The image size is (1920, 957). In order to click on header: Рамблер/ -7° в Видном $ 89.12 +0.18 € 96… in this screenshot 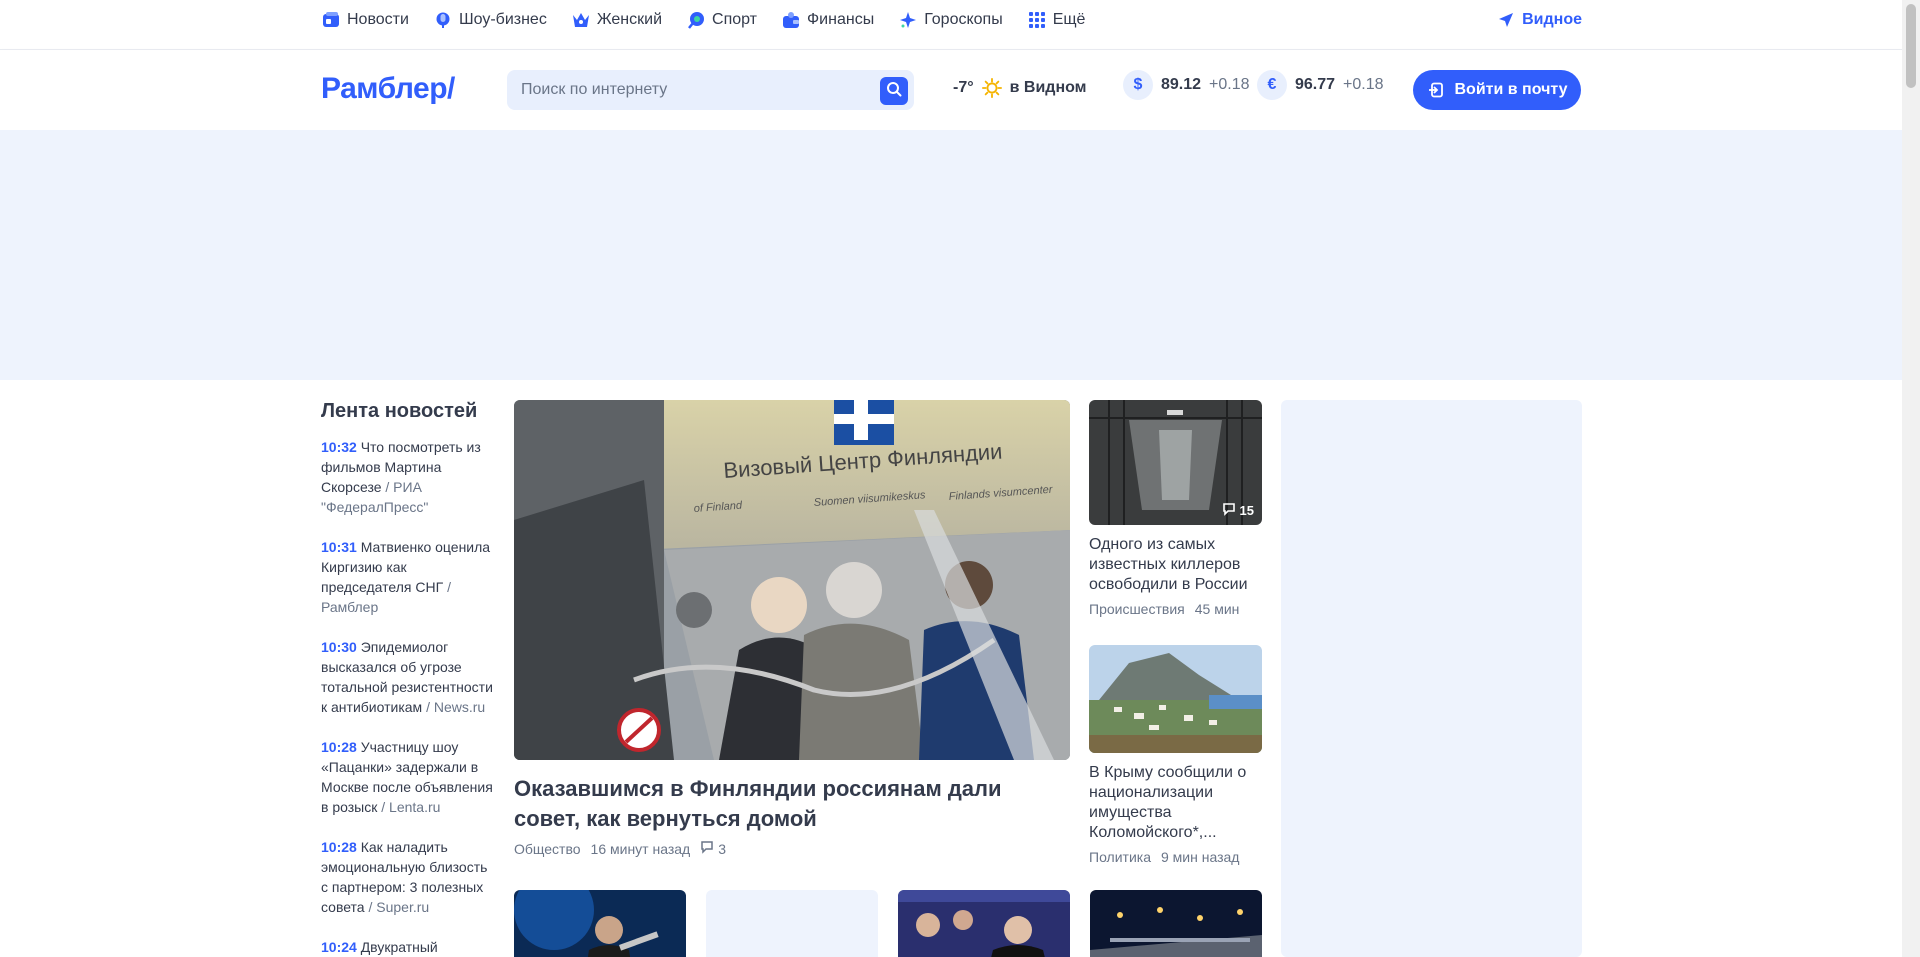, I will do `click(951, 90)`.